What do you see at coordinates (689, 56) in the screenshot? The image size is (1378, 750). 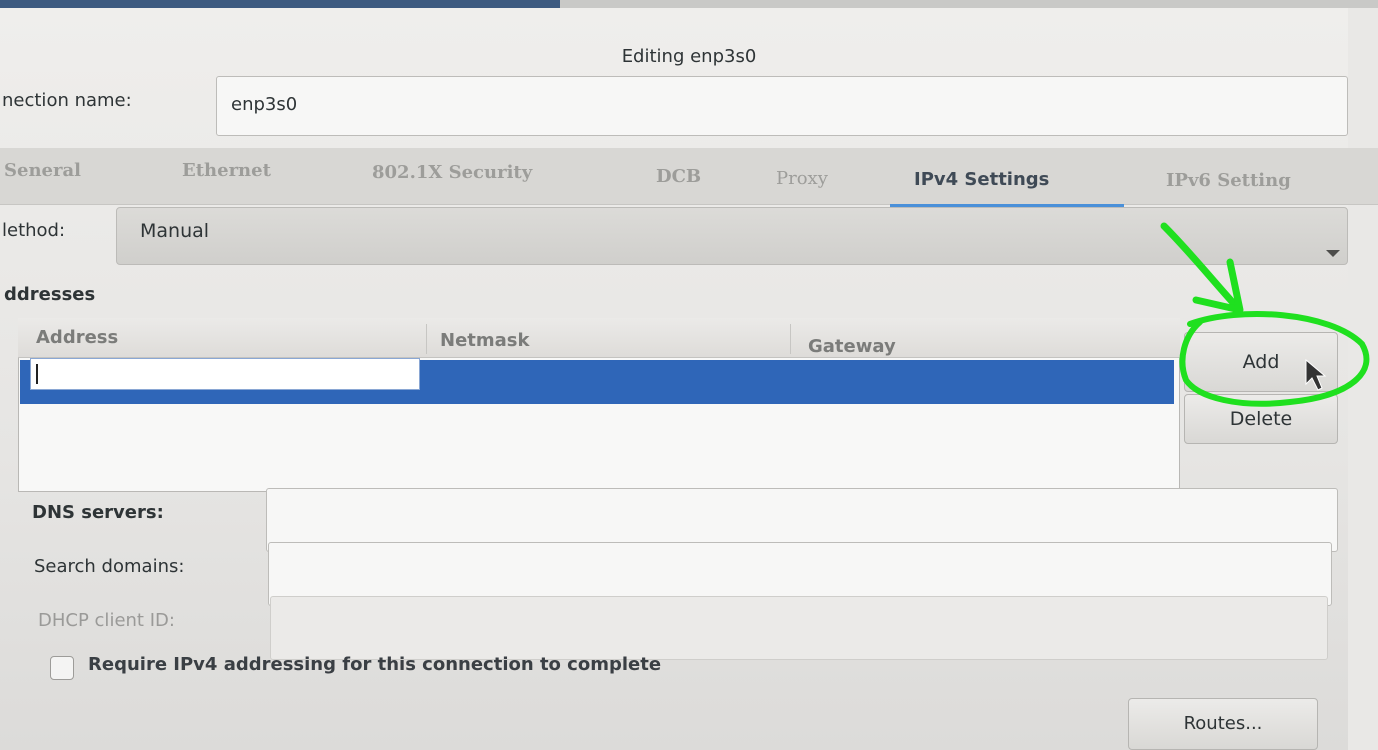 I see `dialog-title: Editing enp3s0` at bounding box center [689, 56].